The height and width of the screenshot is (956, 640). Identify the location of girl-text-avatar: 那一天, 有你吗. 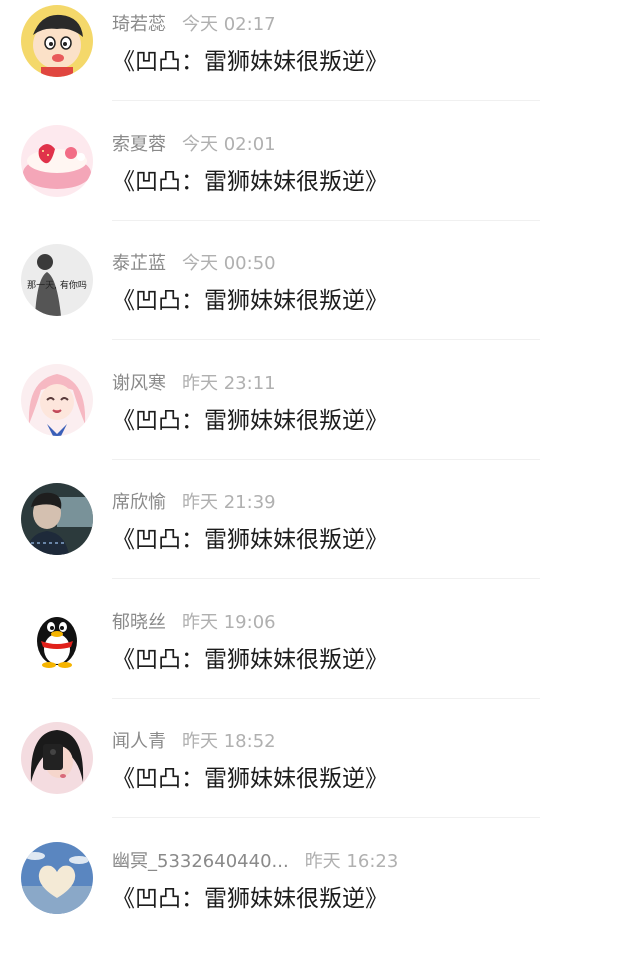
(57, 280).